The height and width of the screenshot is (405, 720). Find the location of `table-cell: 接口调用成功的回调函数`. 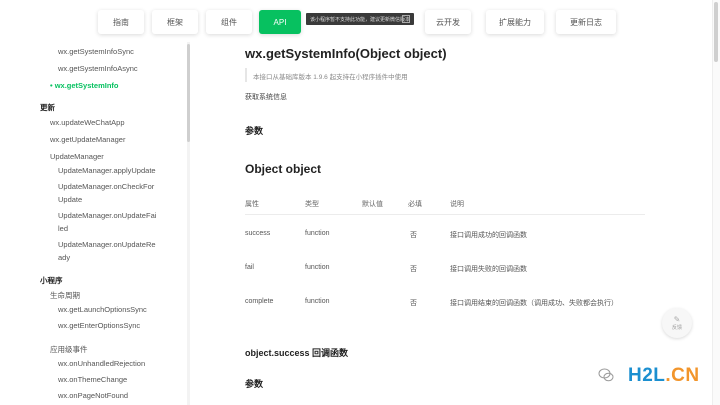

table-cell: 接口调用成功的回调函数 is located at coordinates (488, 235).